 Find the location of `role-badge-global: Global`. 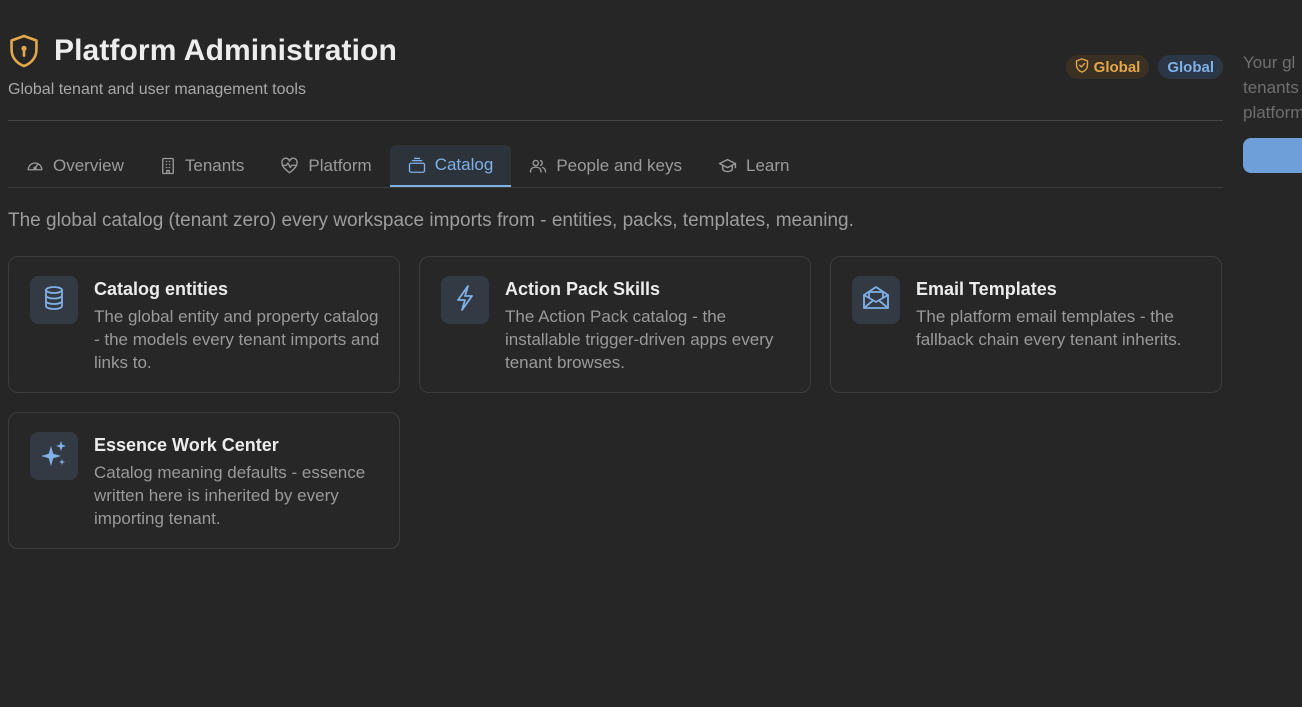

role-badge-global: Global is located at coordinates (1190, 67).